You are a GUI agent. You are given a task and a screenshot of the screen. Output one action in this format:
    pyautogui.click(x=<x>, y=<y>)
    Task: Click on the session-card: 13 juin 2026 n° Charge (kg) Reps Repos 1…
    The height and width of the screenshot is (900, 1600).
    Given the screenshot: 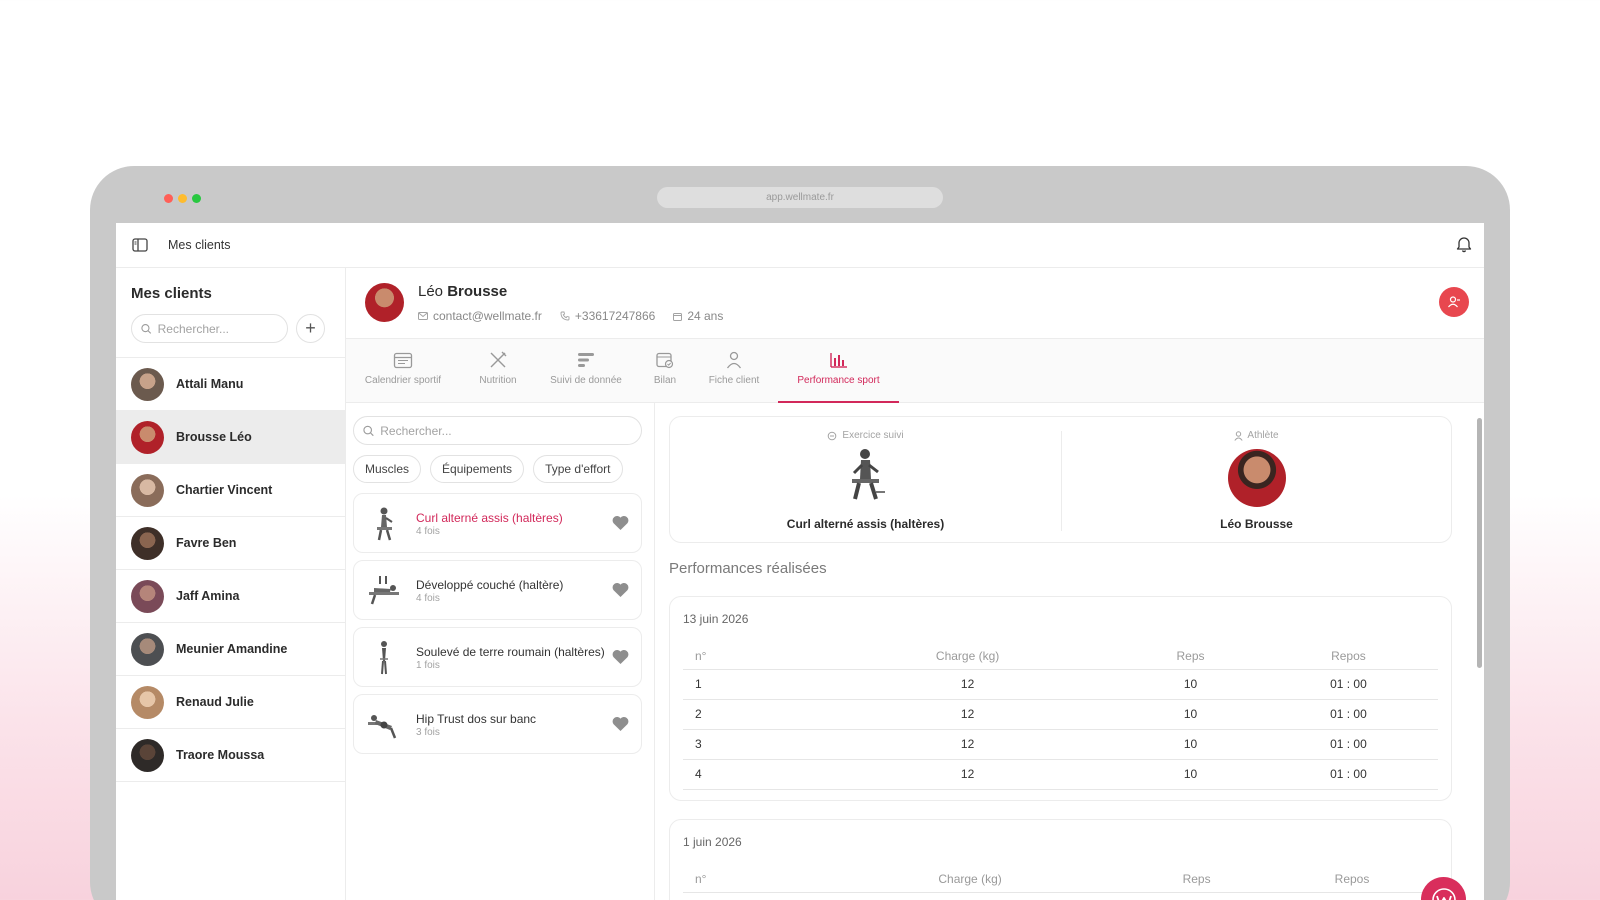 What is the action you would take?
    pyautogui.click(x=1060, y=698)
    